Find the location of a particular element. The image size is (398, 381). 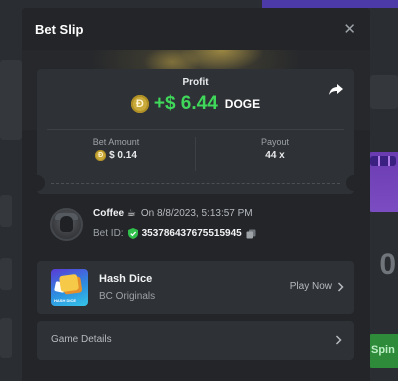

modal-title: Bet Slip is located at coordinates (59, 29).